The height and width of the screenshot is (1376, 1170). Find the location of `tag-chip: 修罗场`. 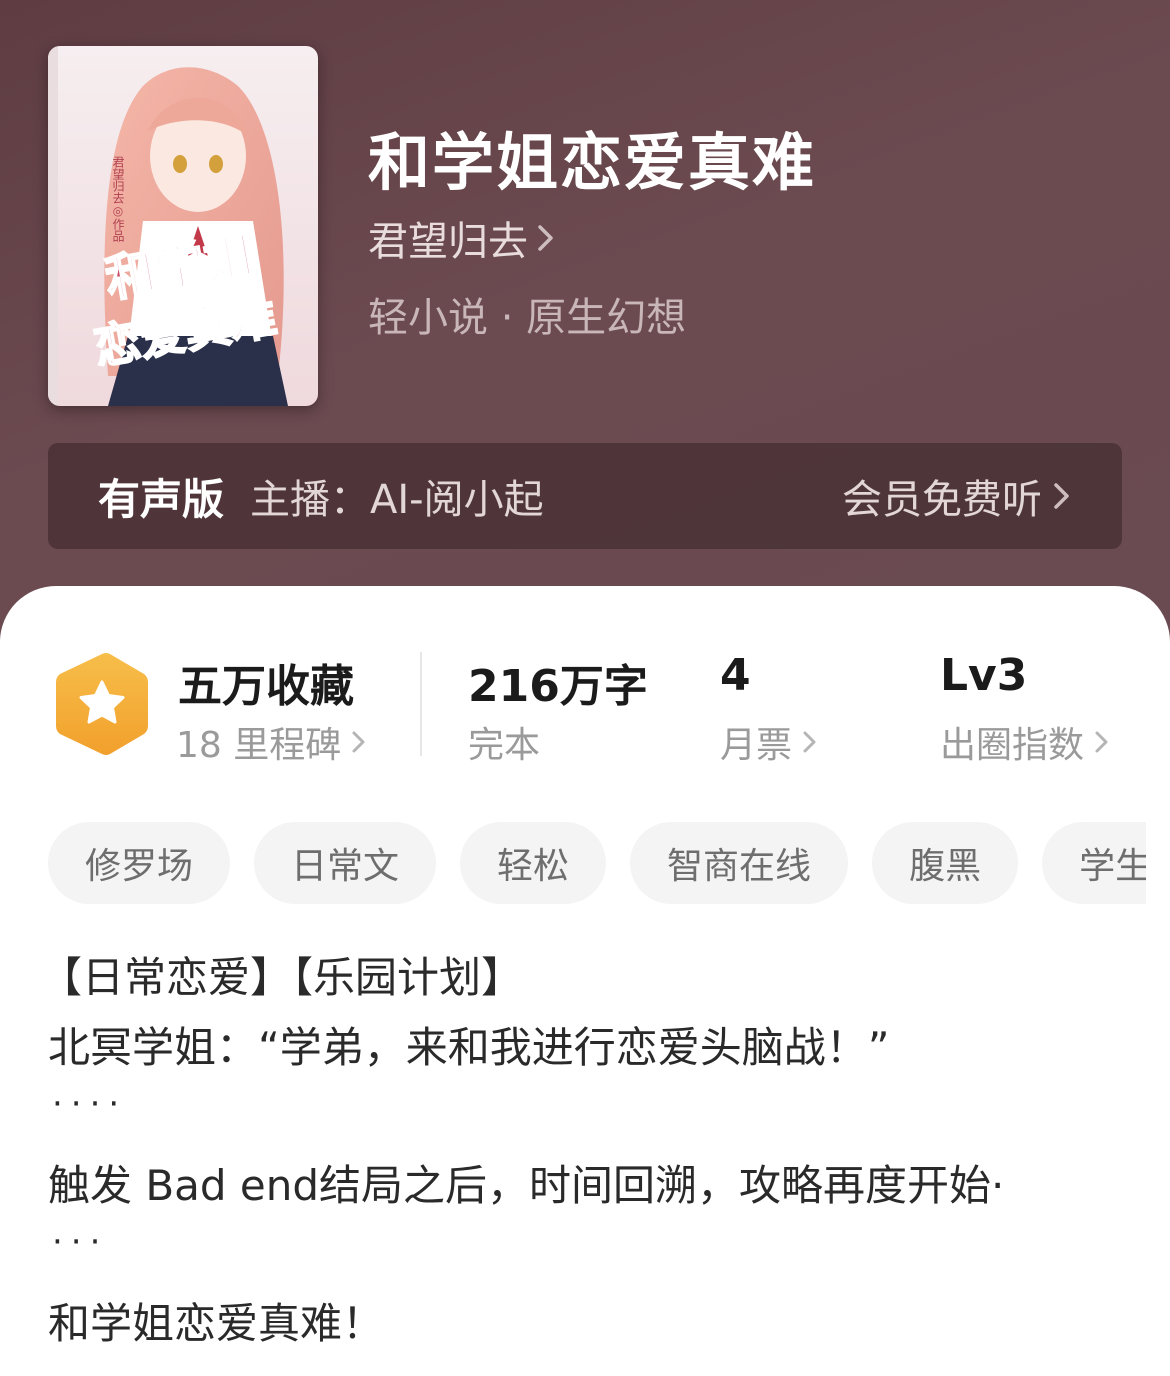

tag-chip: 修罗场 is located at coordinates (139, 863).